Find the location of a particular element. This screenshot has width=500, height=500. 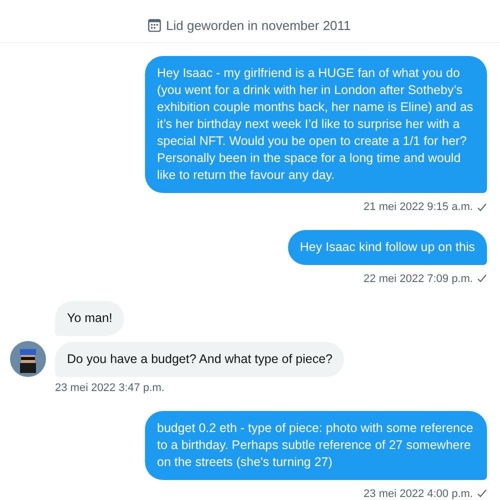

message-bubble: Yo man! is located at coordinates (89, 318).